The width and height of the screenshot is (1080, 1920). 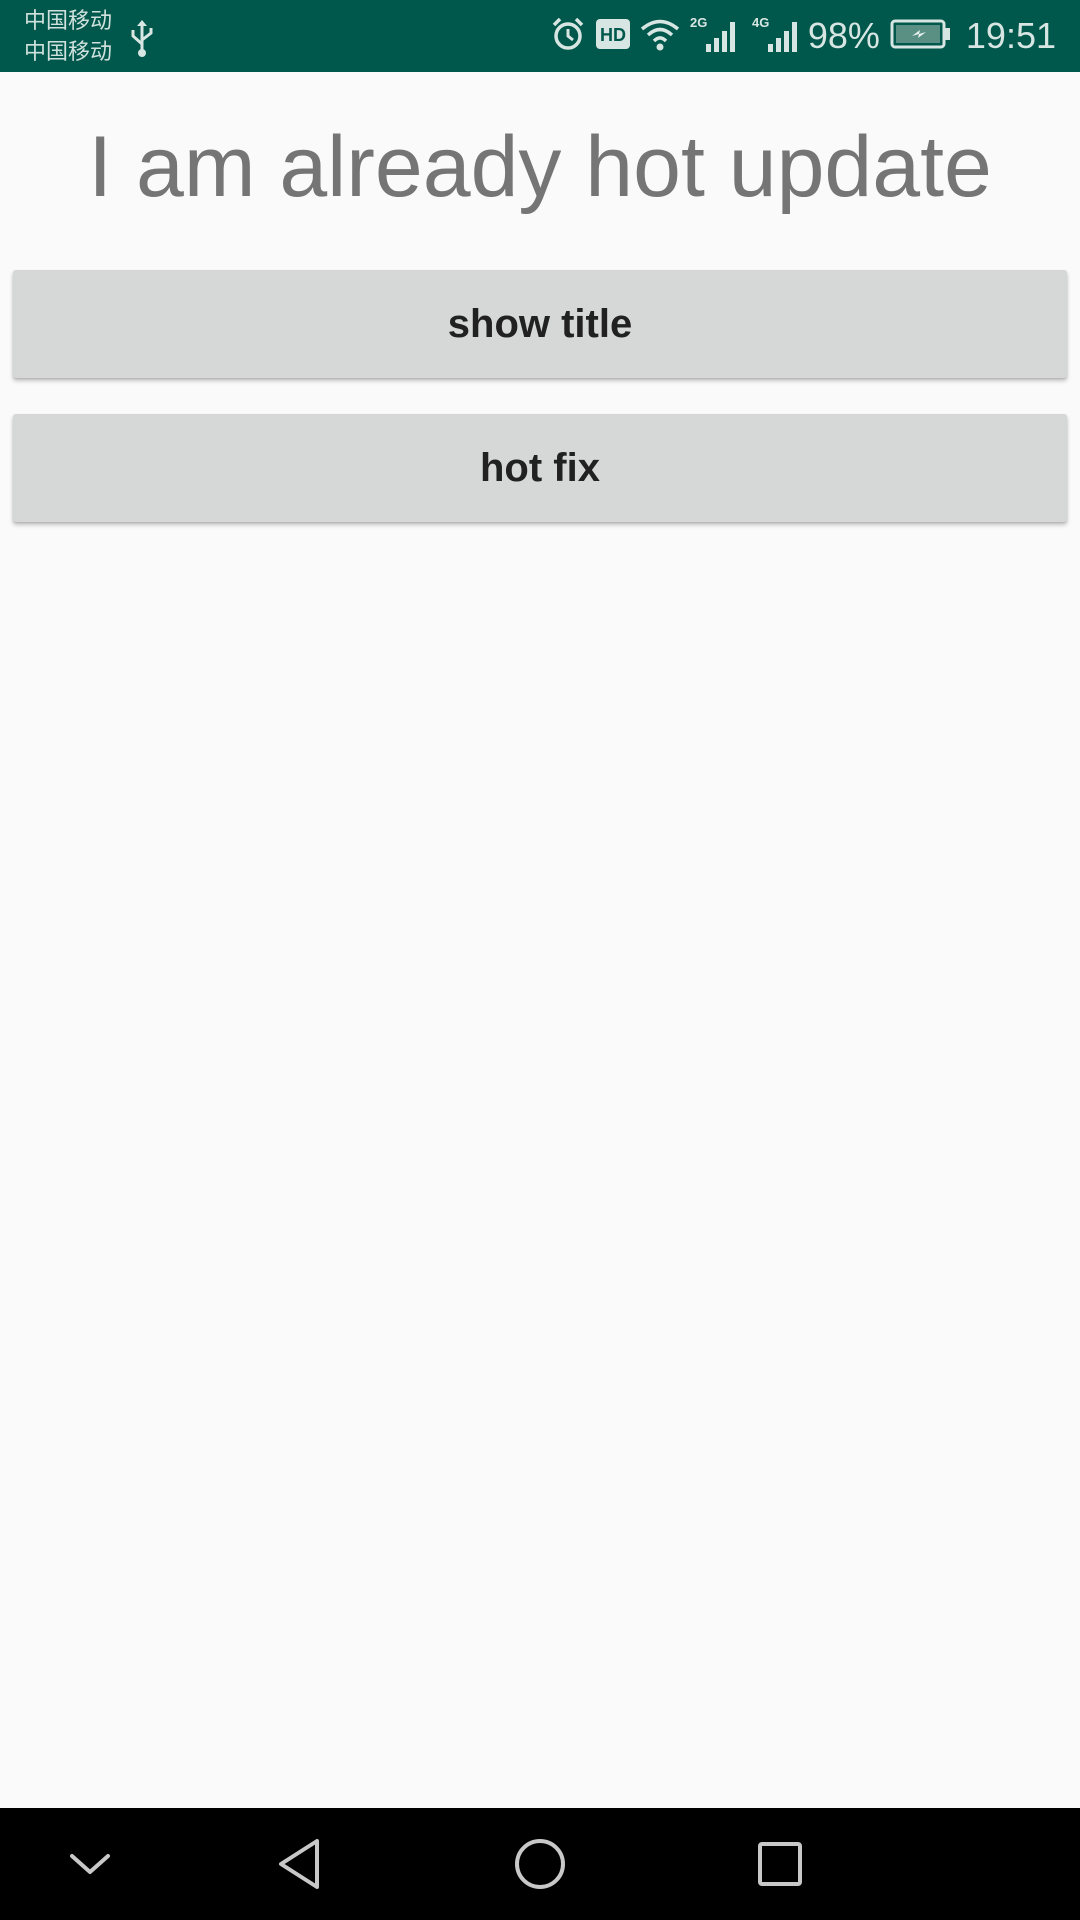 I want to click on recents-button, so click(x=780, y=1864).